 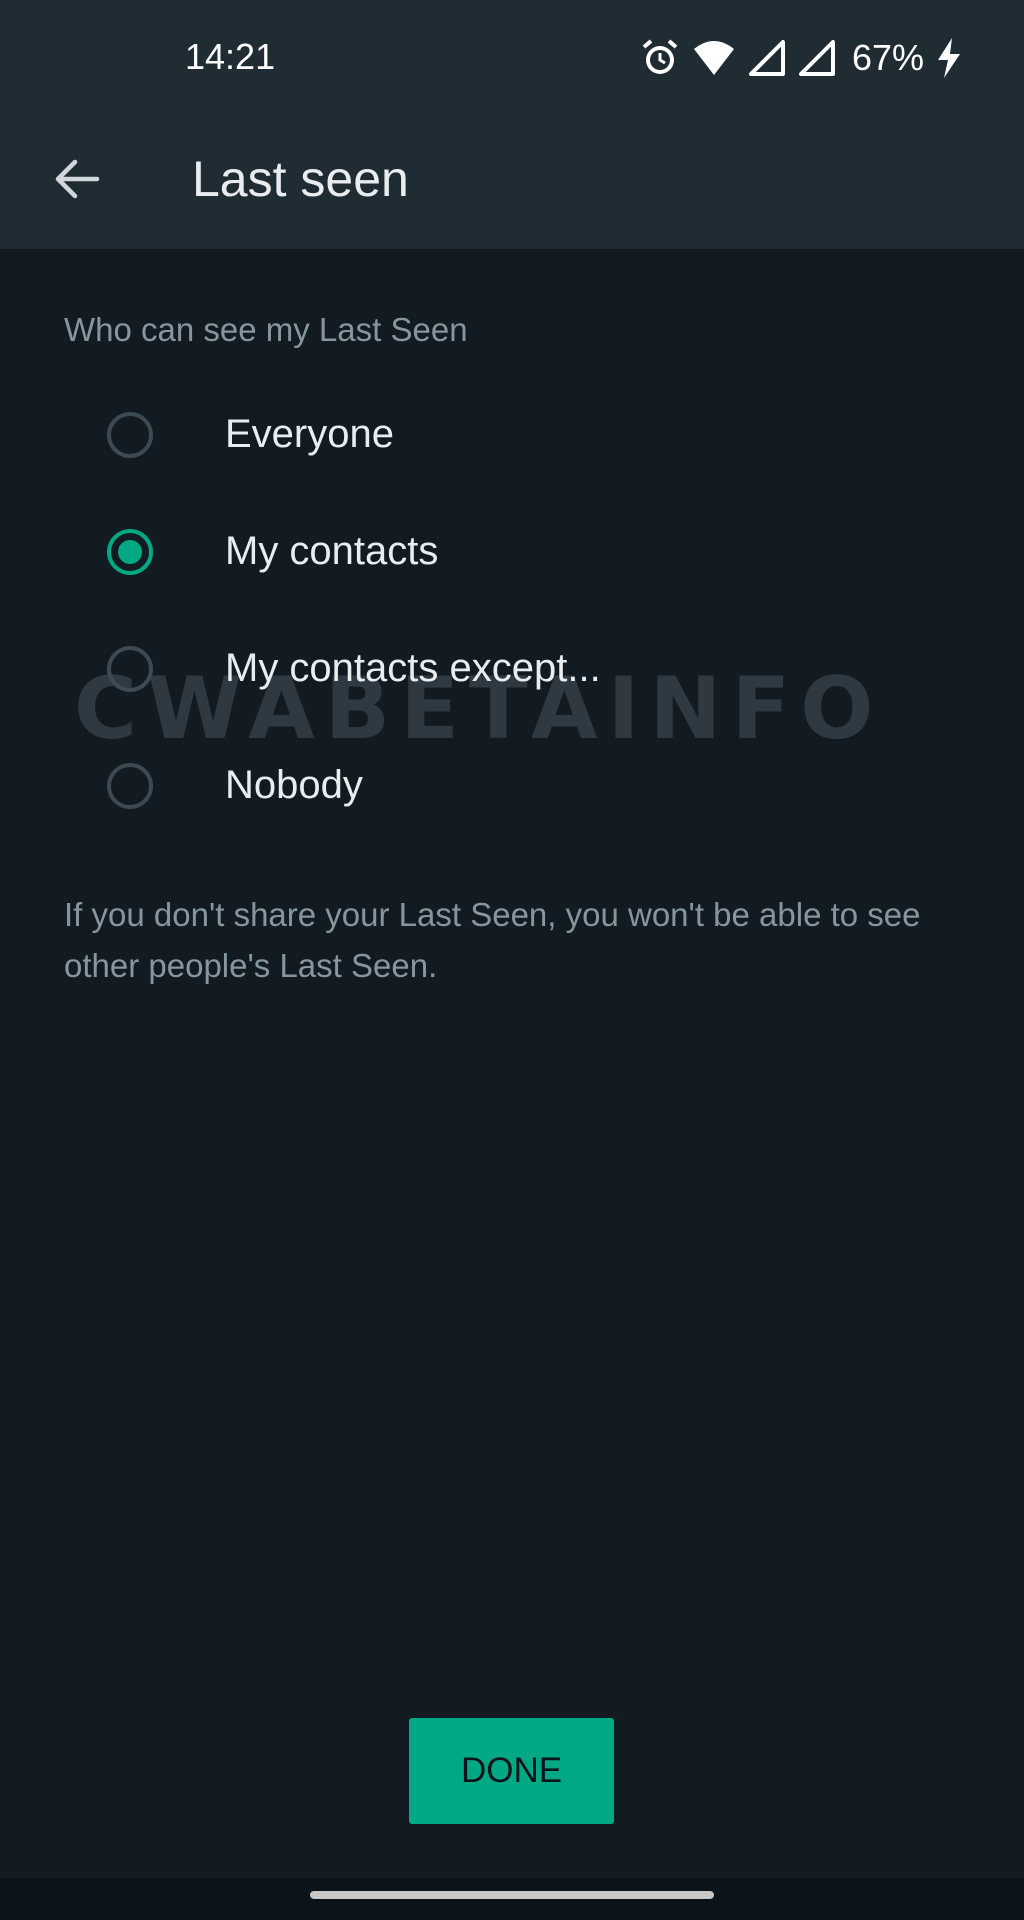 What do you see at coordinates (512, 55) in the screenshot?
I see `status-bar: 14:21 67%` at bounding box center [512, 55].